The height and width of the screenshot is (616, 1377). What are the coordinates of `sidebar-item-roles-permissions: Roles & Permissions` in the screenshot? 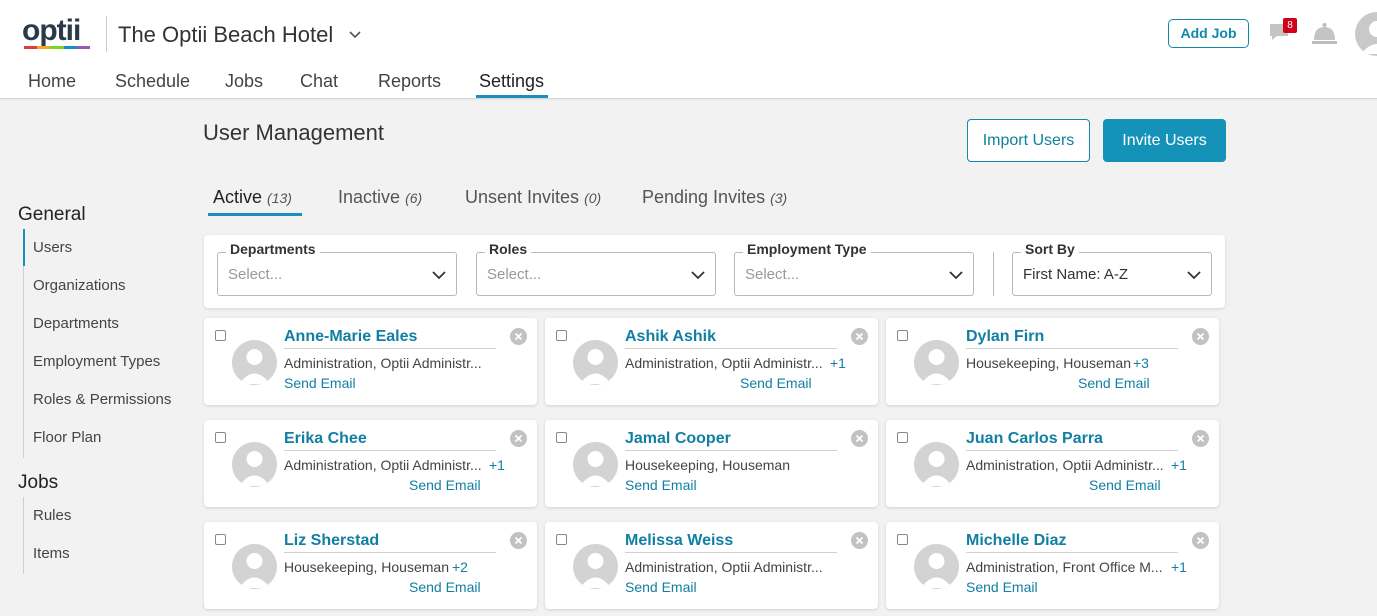 It's located at (102, 399).